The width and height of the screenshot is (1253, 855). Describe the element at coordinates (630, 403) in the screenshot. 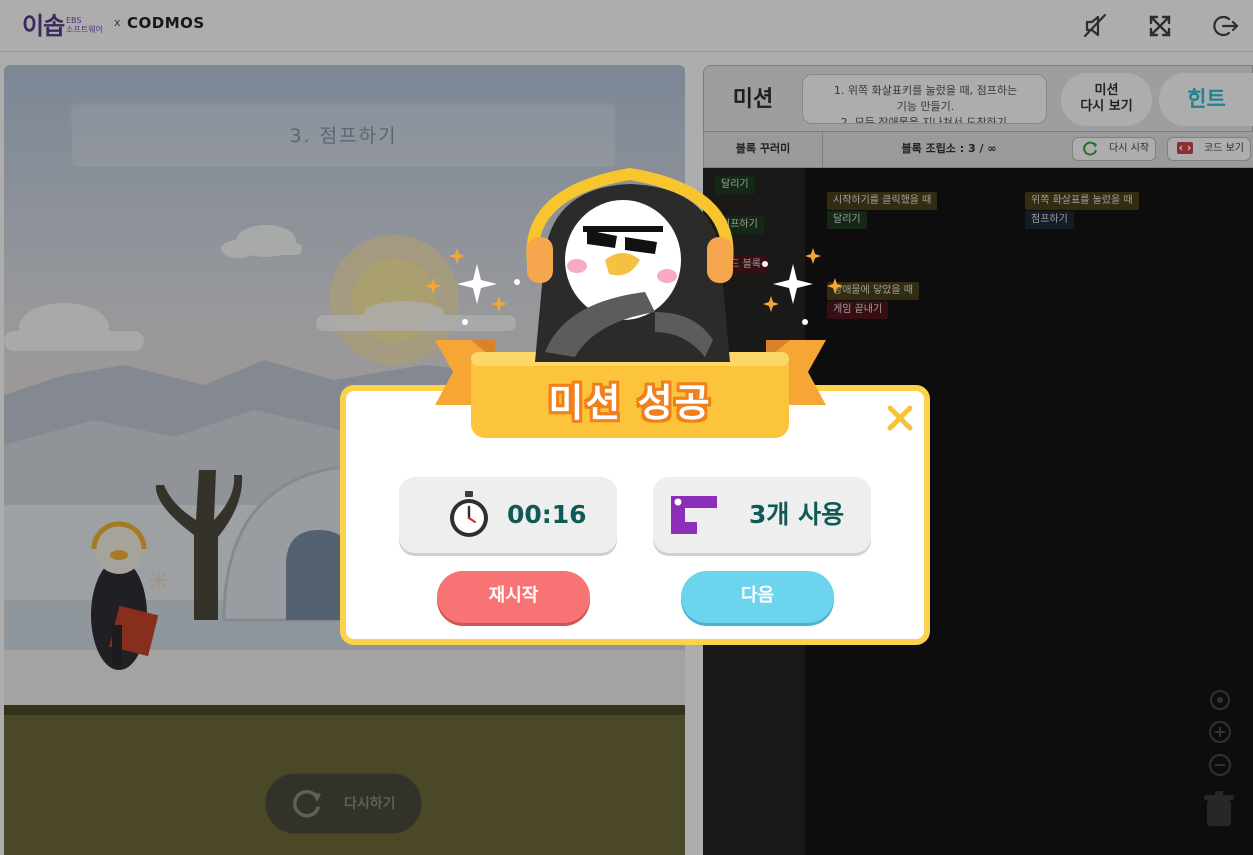

I see `mission-success-banner: 미션 성공` at that location.